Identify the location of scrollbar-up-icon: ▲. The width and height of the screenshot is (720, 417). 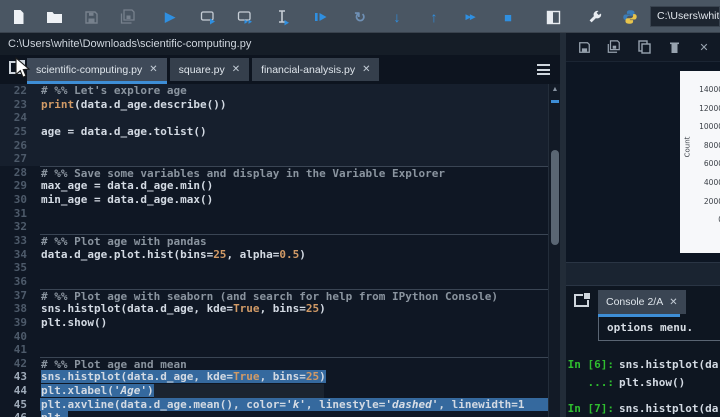
(554, 89).